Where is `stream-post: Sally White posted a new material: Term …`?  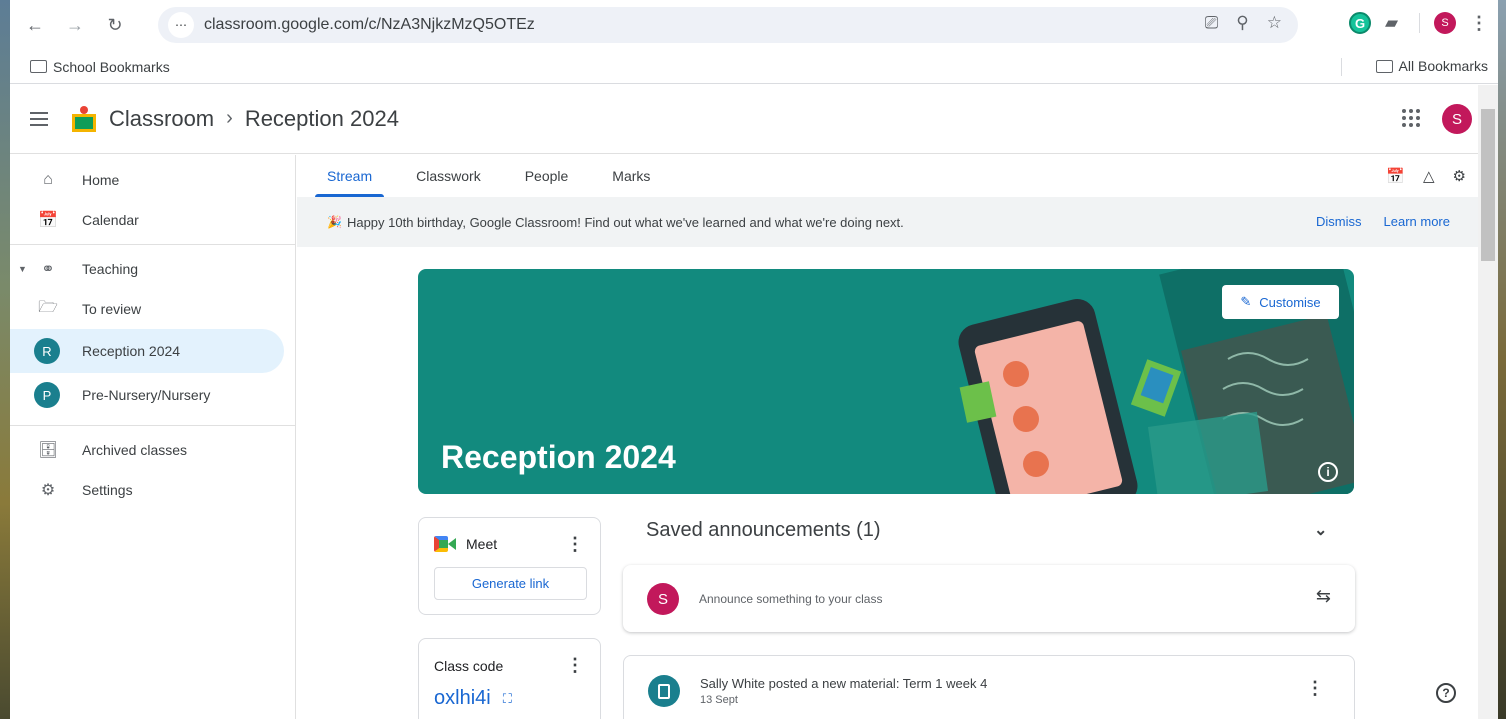
stream-post: Sally White posted a new material: Term … is located at coordinates (989, 687).